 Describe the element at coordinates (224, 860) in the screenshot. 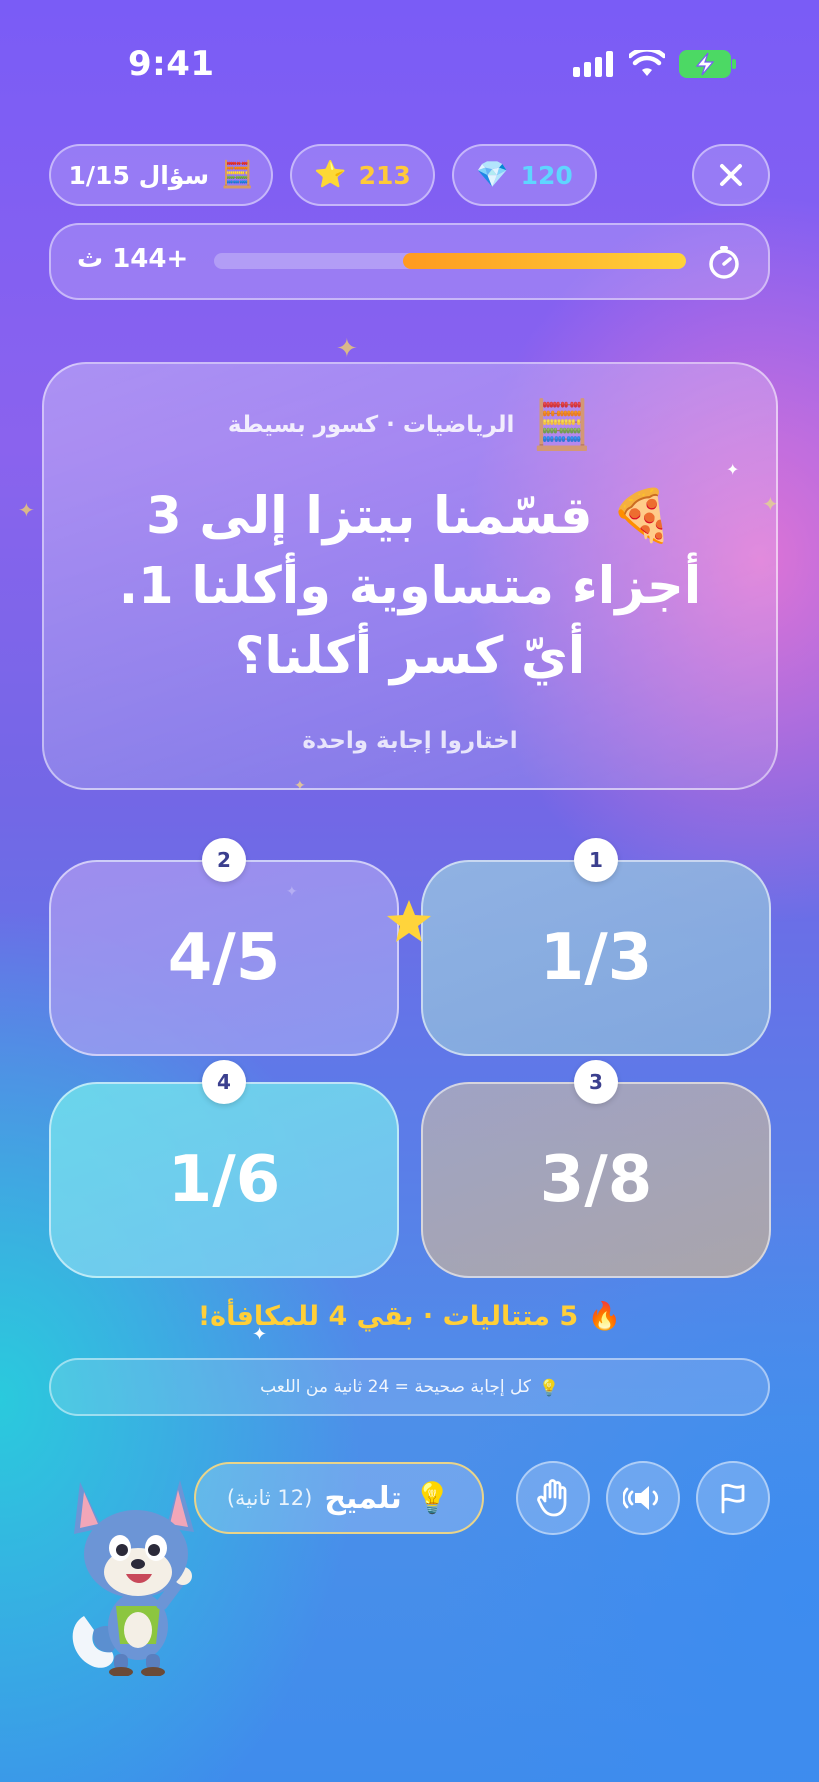

I see `answer-number-badge: 2` at that location.